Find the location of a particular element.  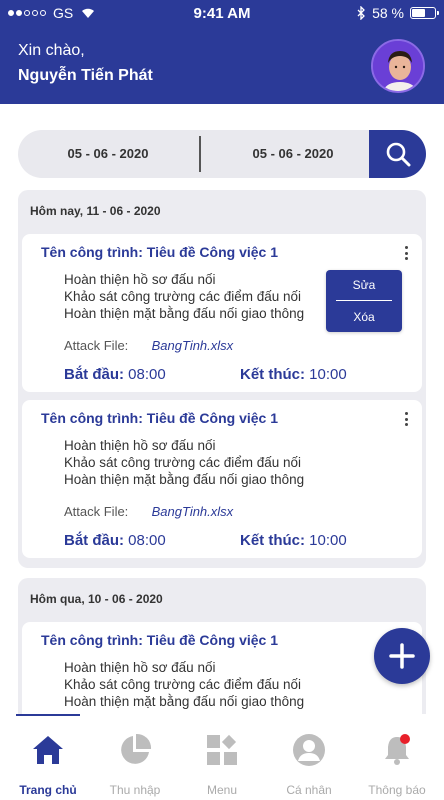

bell-icon is located at coordinates (397, 749).